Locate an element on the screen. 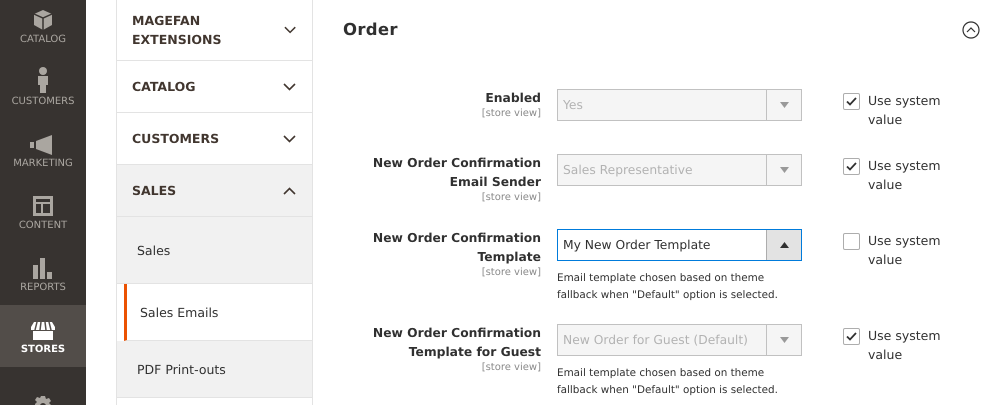 The height and width of the screenshot is (405, 1000). nav-item: STORES is located at coordinates (43, 336).